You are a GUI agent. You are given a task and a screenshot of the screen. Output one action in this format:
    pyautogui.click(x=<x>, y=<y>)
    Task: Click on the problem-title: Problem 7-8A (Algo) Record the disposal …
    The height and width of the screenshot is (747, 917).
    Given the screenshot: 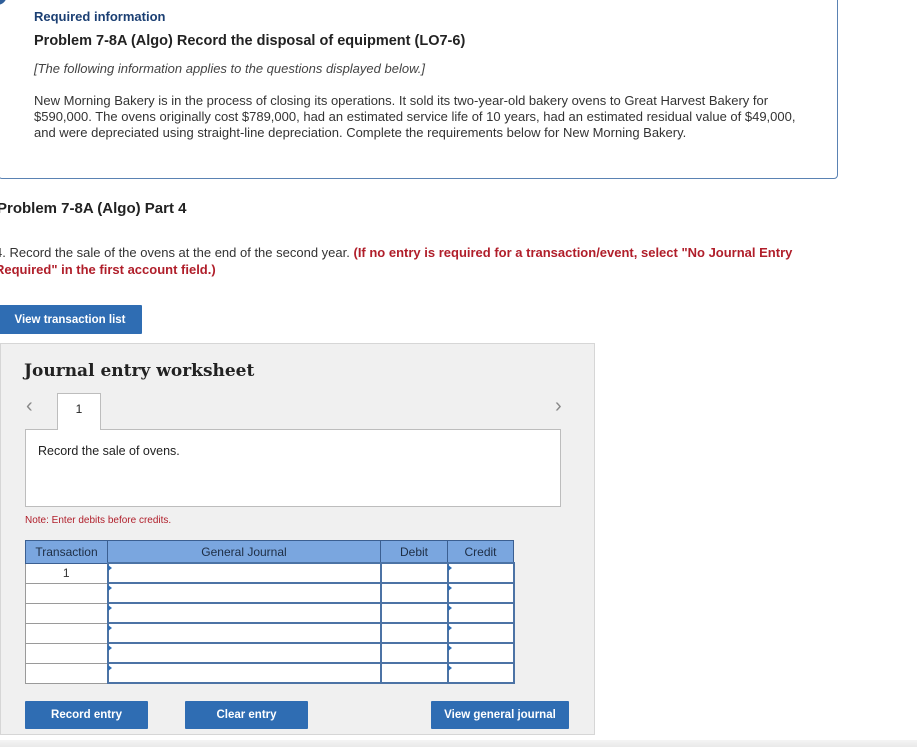 What is the action you would take?
    pyautogui.click(x=250, y=41)
    